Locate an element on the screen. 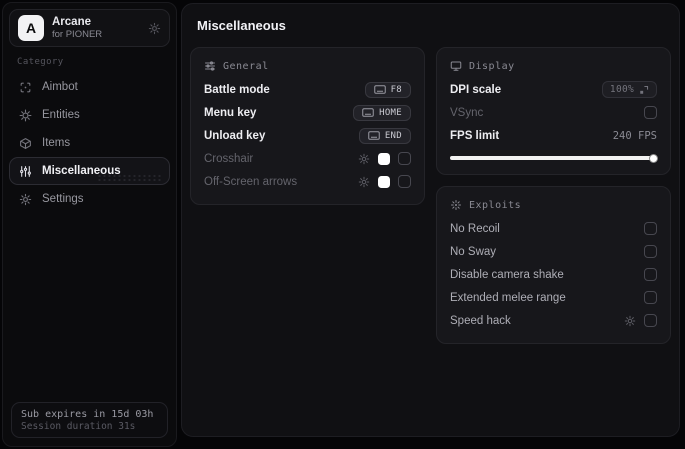 This screenshot has height=449, width=685. offscreen-arrows-checkbox is located at coordinates (404, 181).